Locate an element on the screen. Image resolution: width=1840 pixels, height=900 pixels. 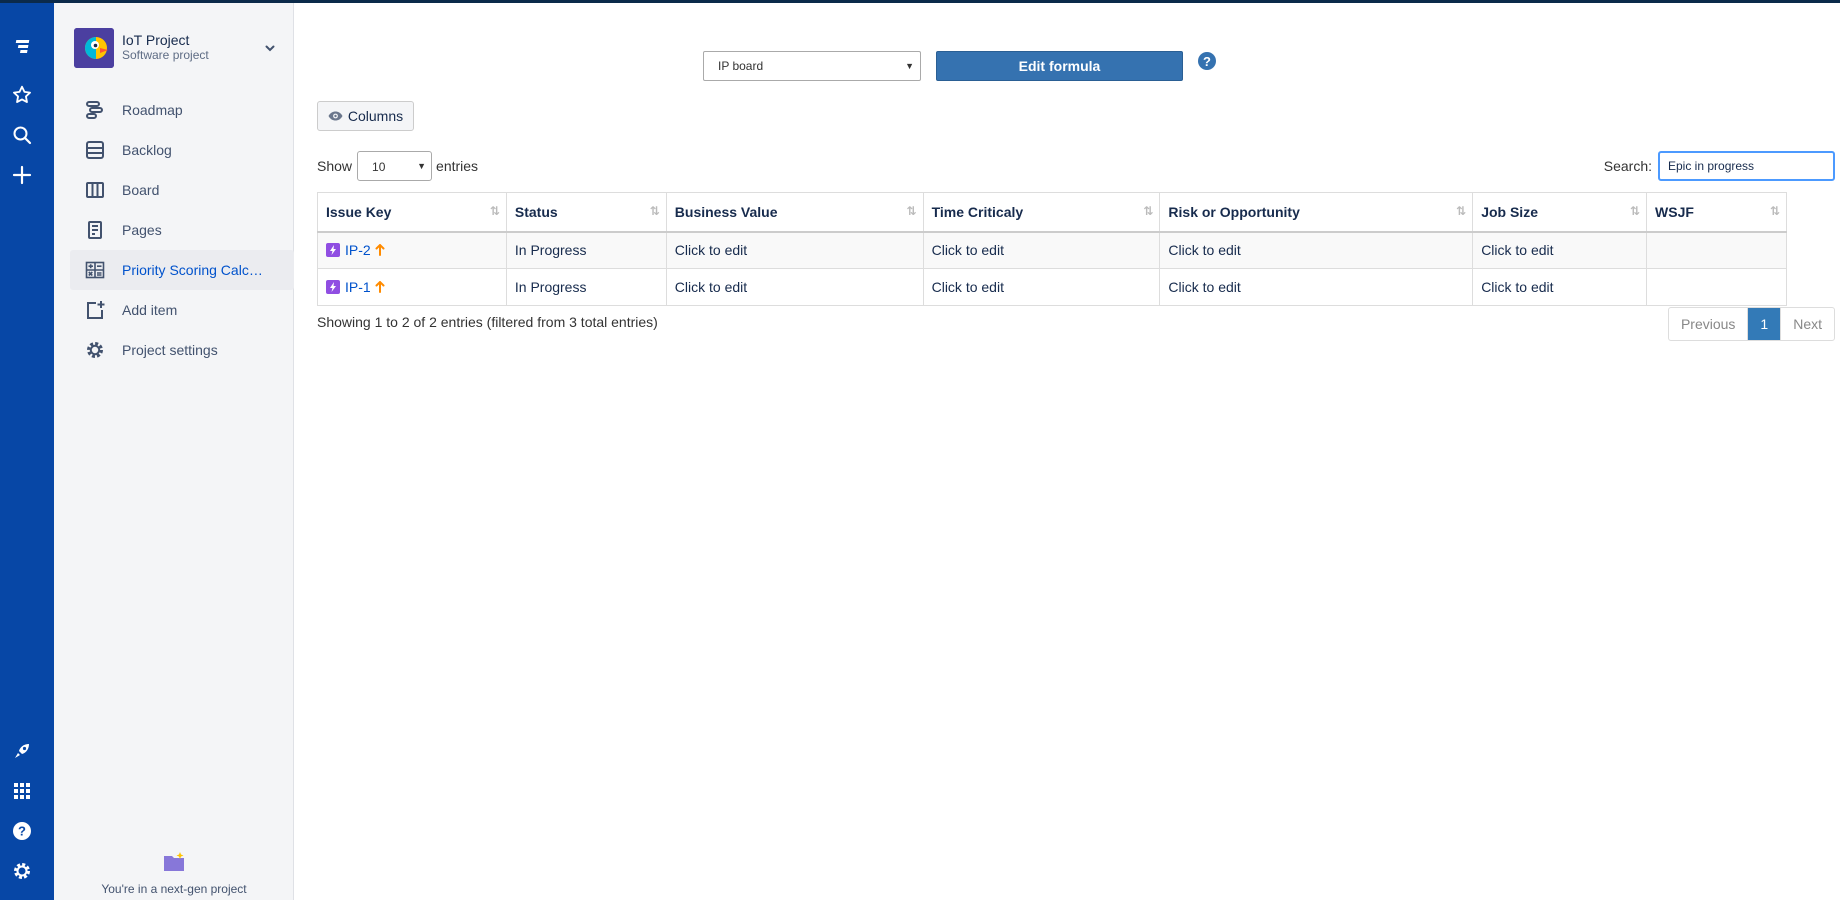
settings-icon is located at coordinates (22, 871).